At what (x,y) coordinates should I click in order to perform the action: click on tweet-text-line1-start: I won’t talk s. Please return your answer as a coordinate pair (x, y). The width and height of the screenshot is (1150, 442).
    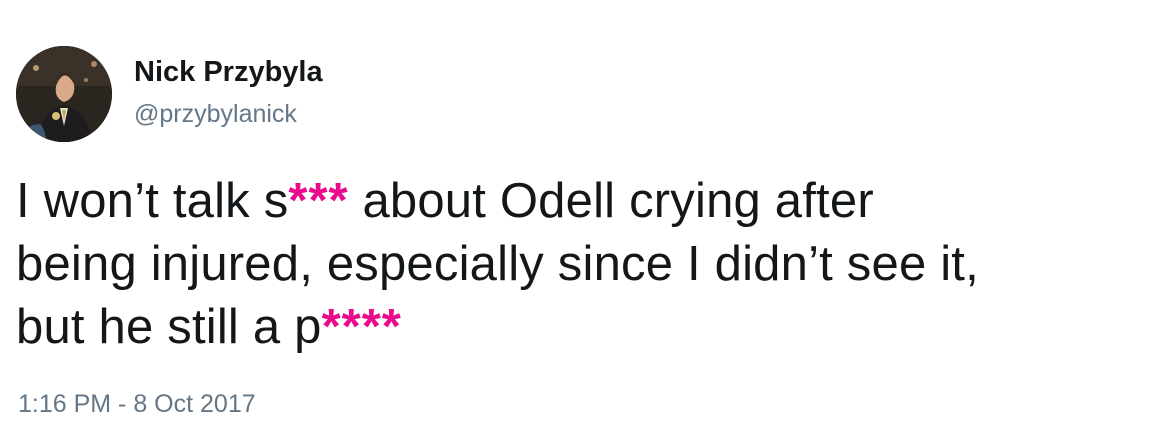
    Looking at the image, I should click on (152, 201).